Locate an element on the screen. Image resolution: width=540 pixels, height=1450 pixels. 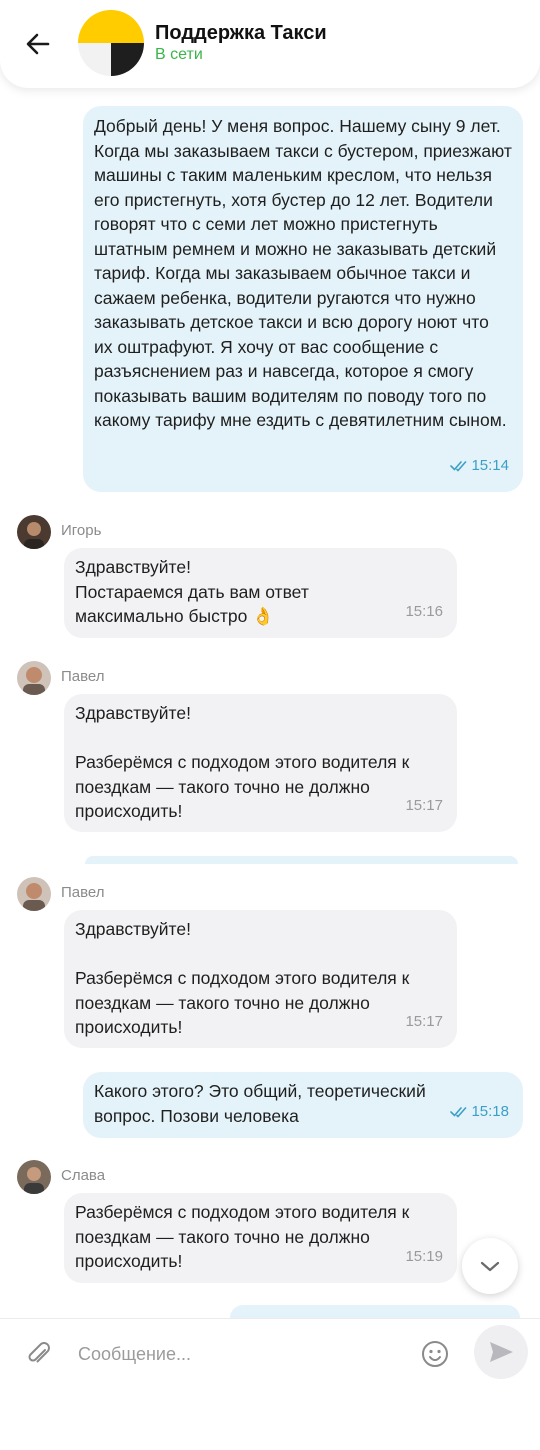
scroll-down-button is located at coordinates (490, 1266).